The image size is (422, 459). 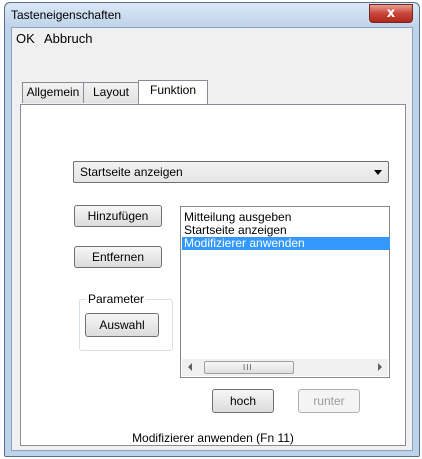 I want to click on dropdown-arrow-icon, so click(x=378, y=172).